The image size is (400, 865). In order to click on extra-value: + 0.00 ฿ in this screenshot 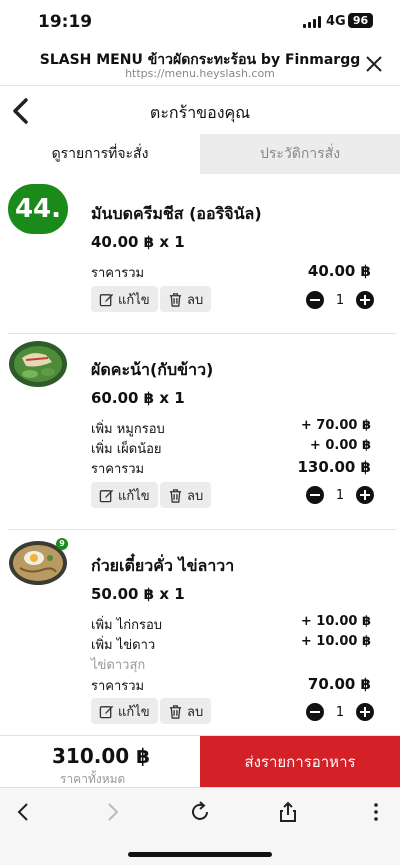, I will do `click(340, 445)`.